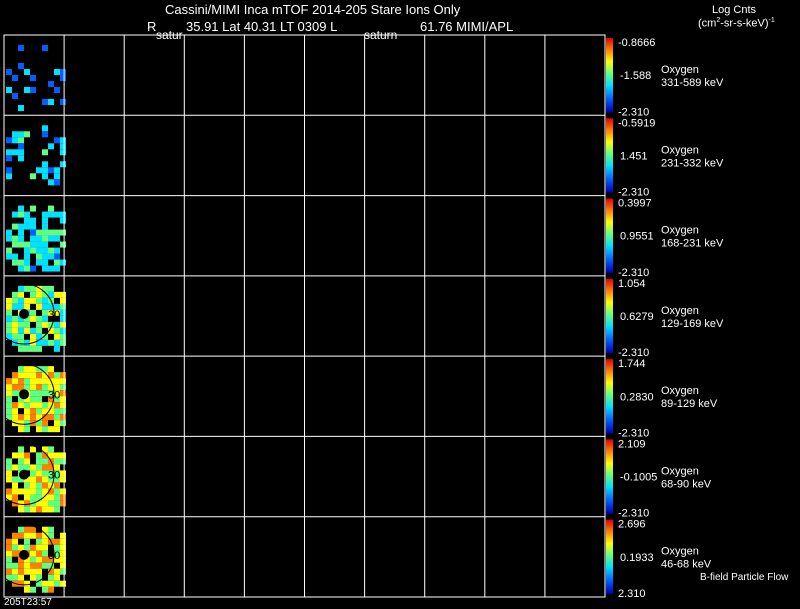  What do you see at coordinates (609, 155) in the screenshot?
I see `colorbar` at bounding box center [609, 155].